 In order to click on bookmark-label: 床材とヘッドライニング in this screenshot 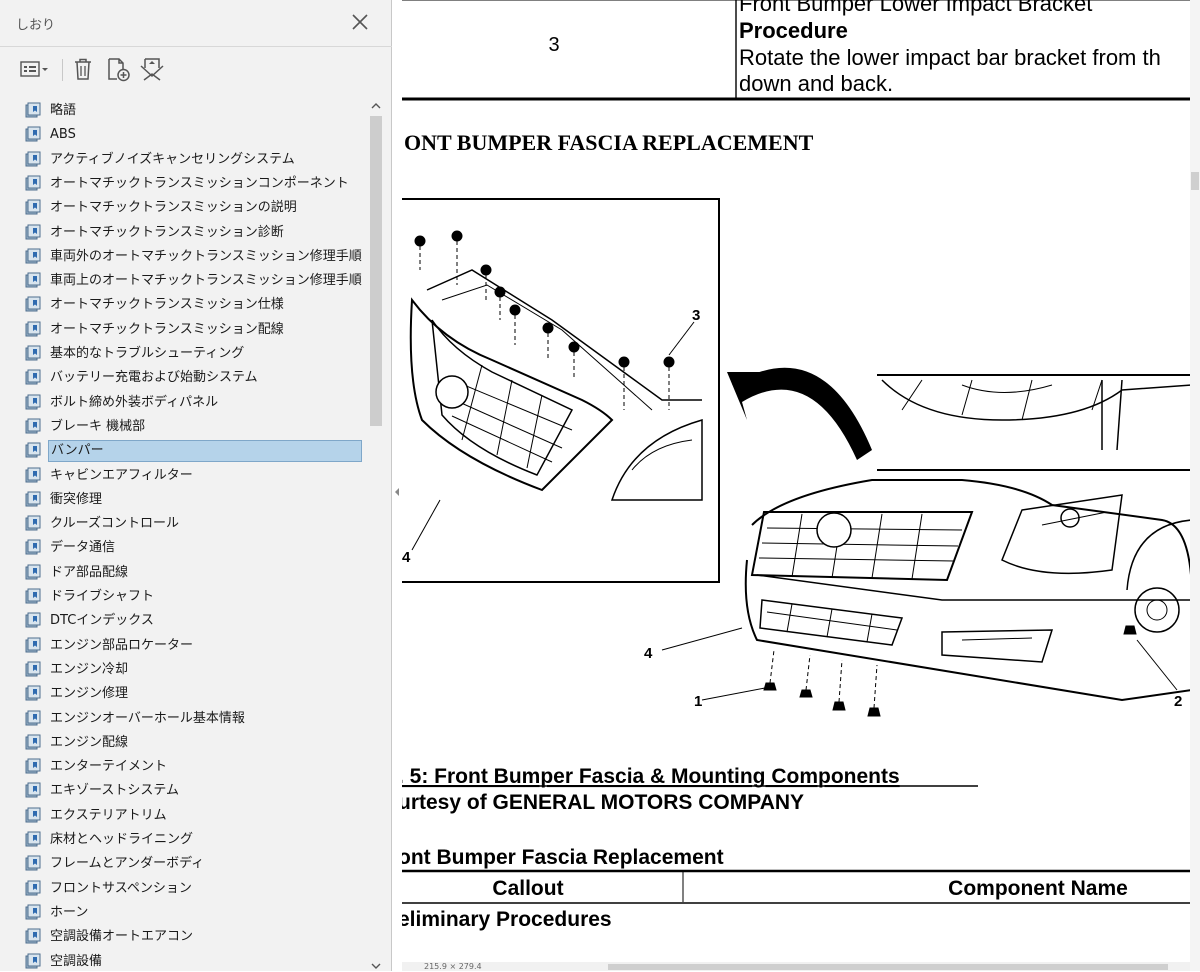, I will do `click(122, 839)`.